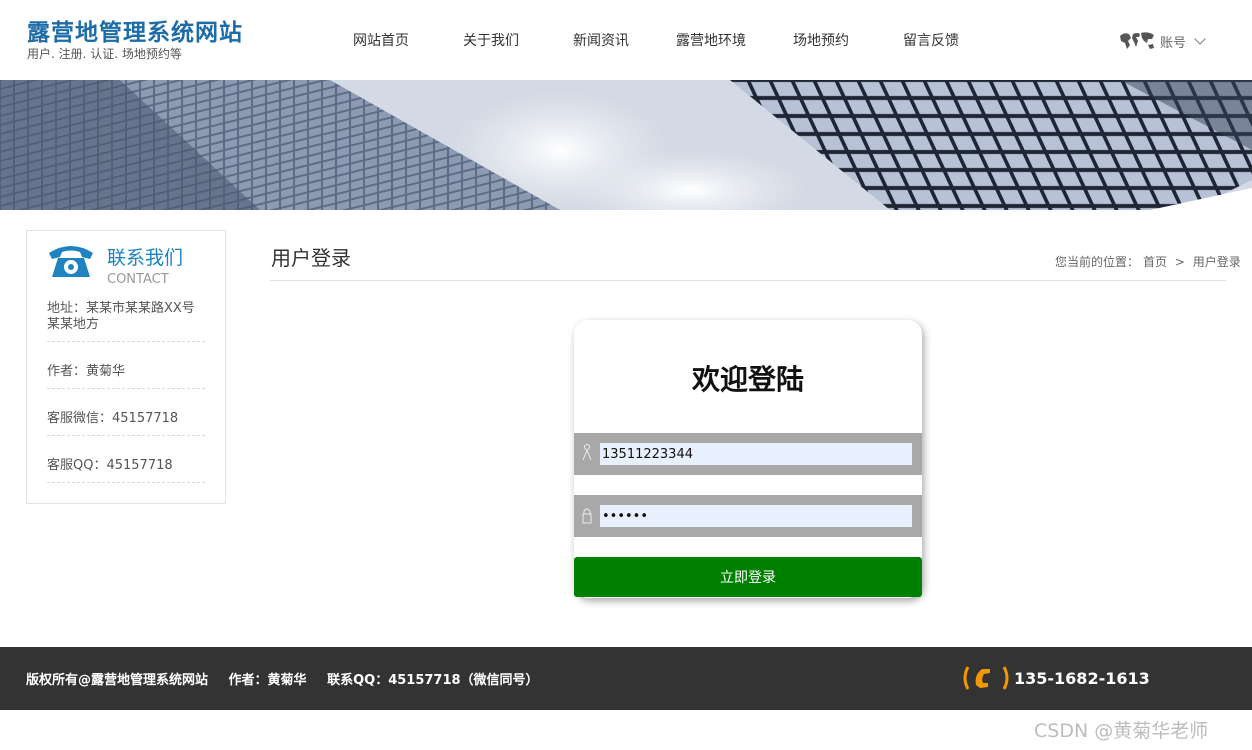  Describe the element at coordinates (1121, 731) in the screenshot. I see `csdn-watermark: CSDN @黄菊华老师` at that location.